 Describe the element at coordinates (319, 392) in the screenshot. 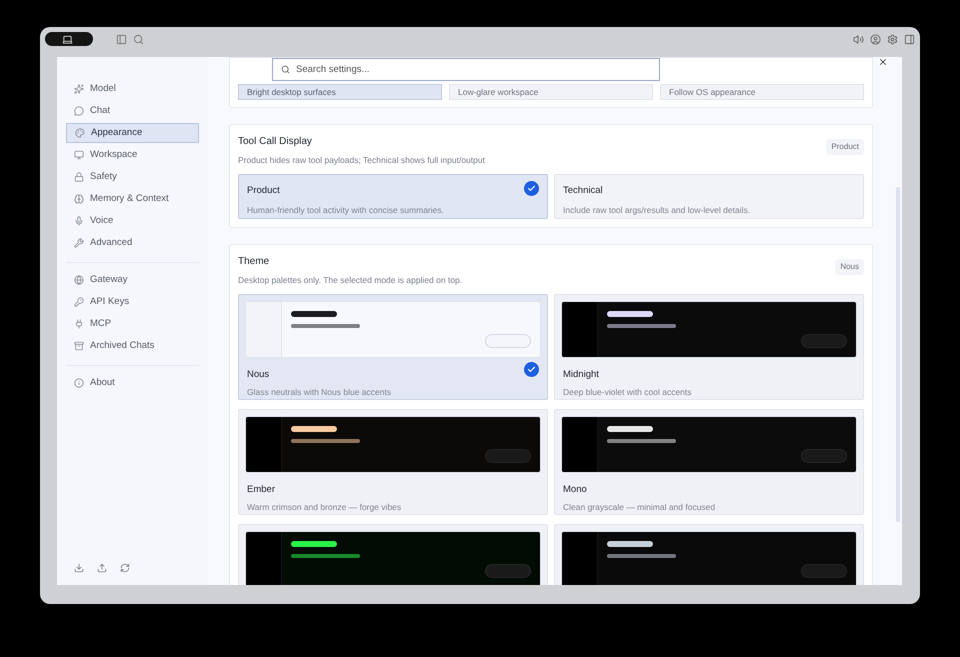

I see `theme-description: Glass neutrals with Nous blue accents` at that location.